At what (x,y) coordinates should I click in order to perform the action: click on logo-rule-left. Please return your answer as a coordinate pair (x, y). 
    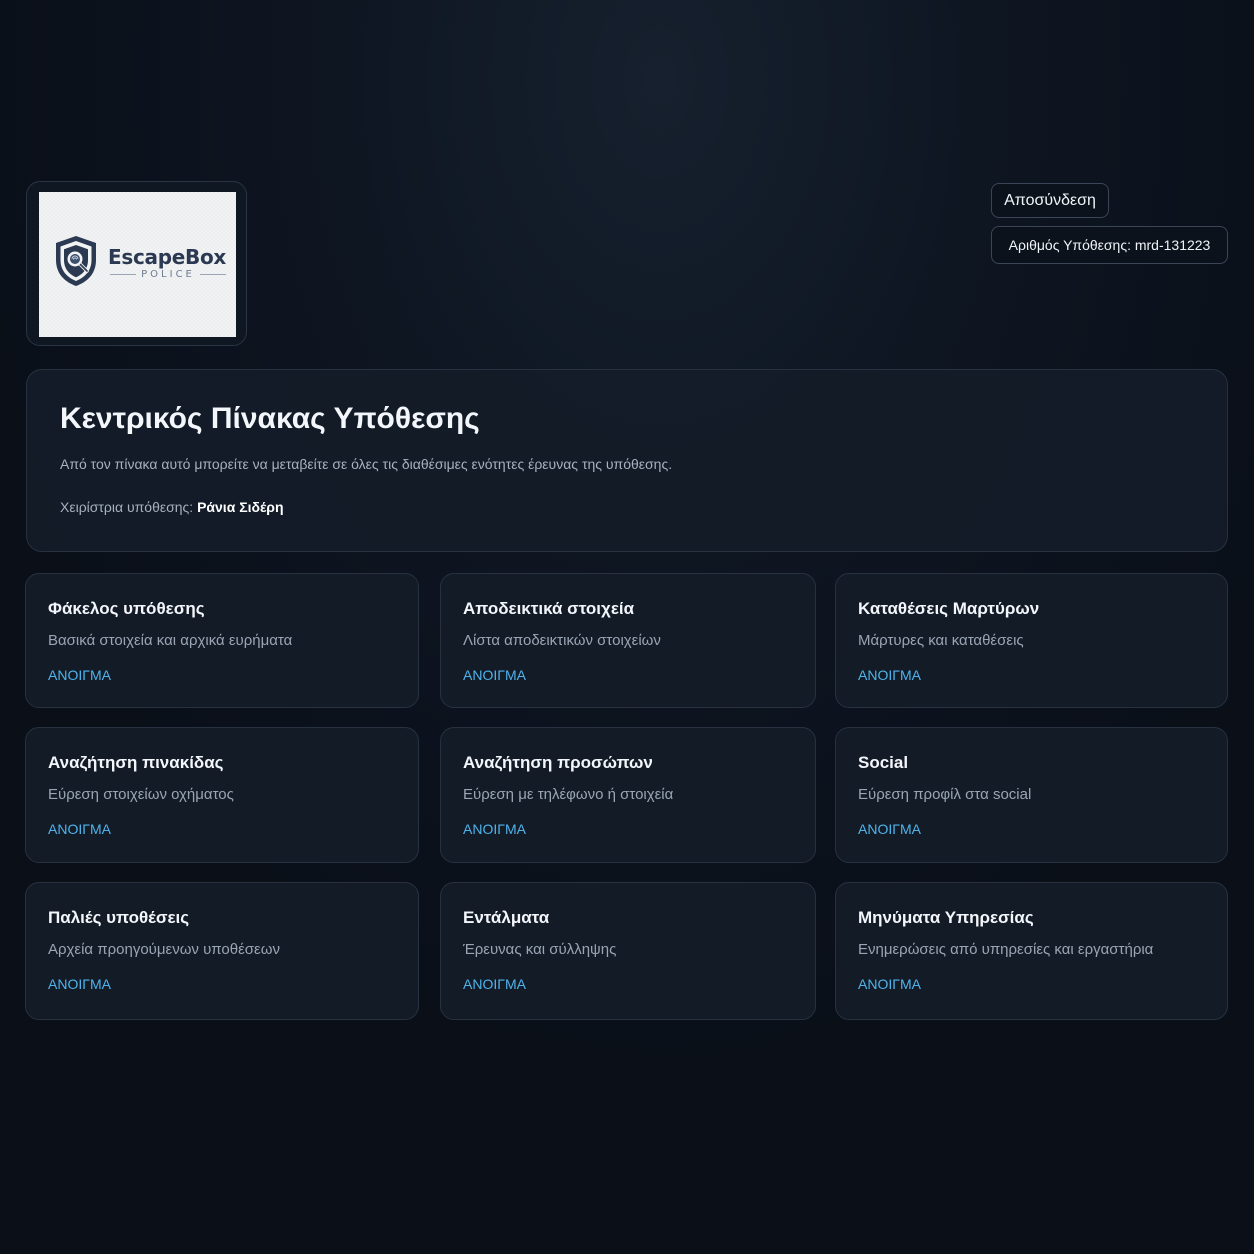
    Looking at the image, I should click on (123, 274).